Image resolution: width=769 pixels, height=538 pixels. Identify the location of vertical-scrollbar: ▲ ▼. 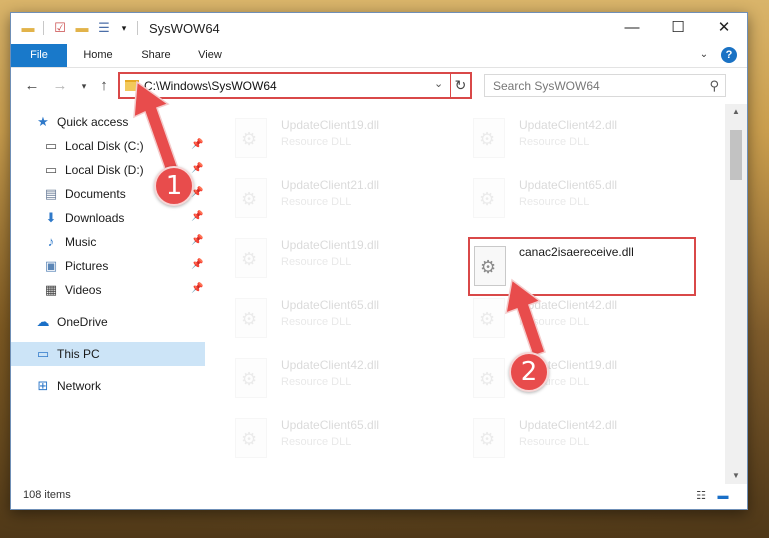
(736, 294).